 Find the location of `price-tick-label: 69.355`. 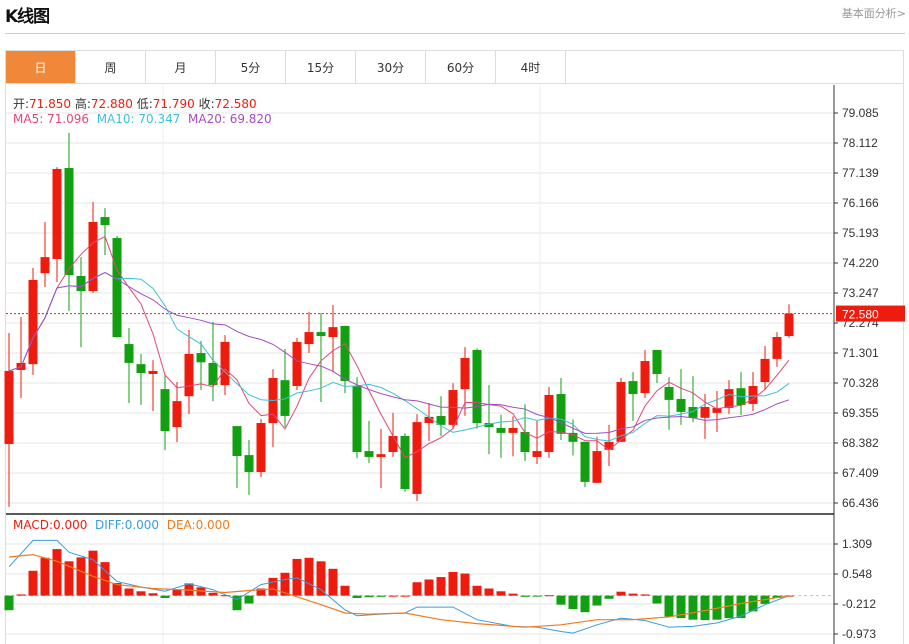

price-tick-label: 69.355 is located at coordinates (860, 413).